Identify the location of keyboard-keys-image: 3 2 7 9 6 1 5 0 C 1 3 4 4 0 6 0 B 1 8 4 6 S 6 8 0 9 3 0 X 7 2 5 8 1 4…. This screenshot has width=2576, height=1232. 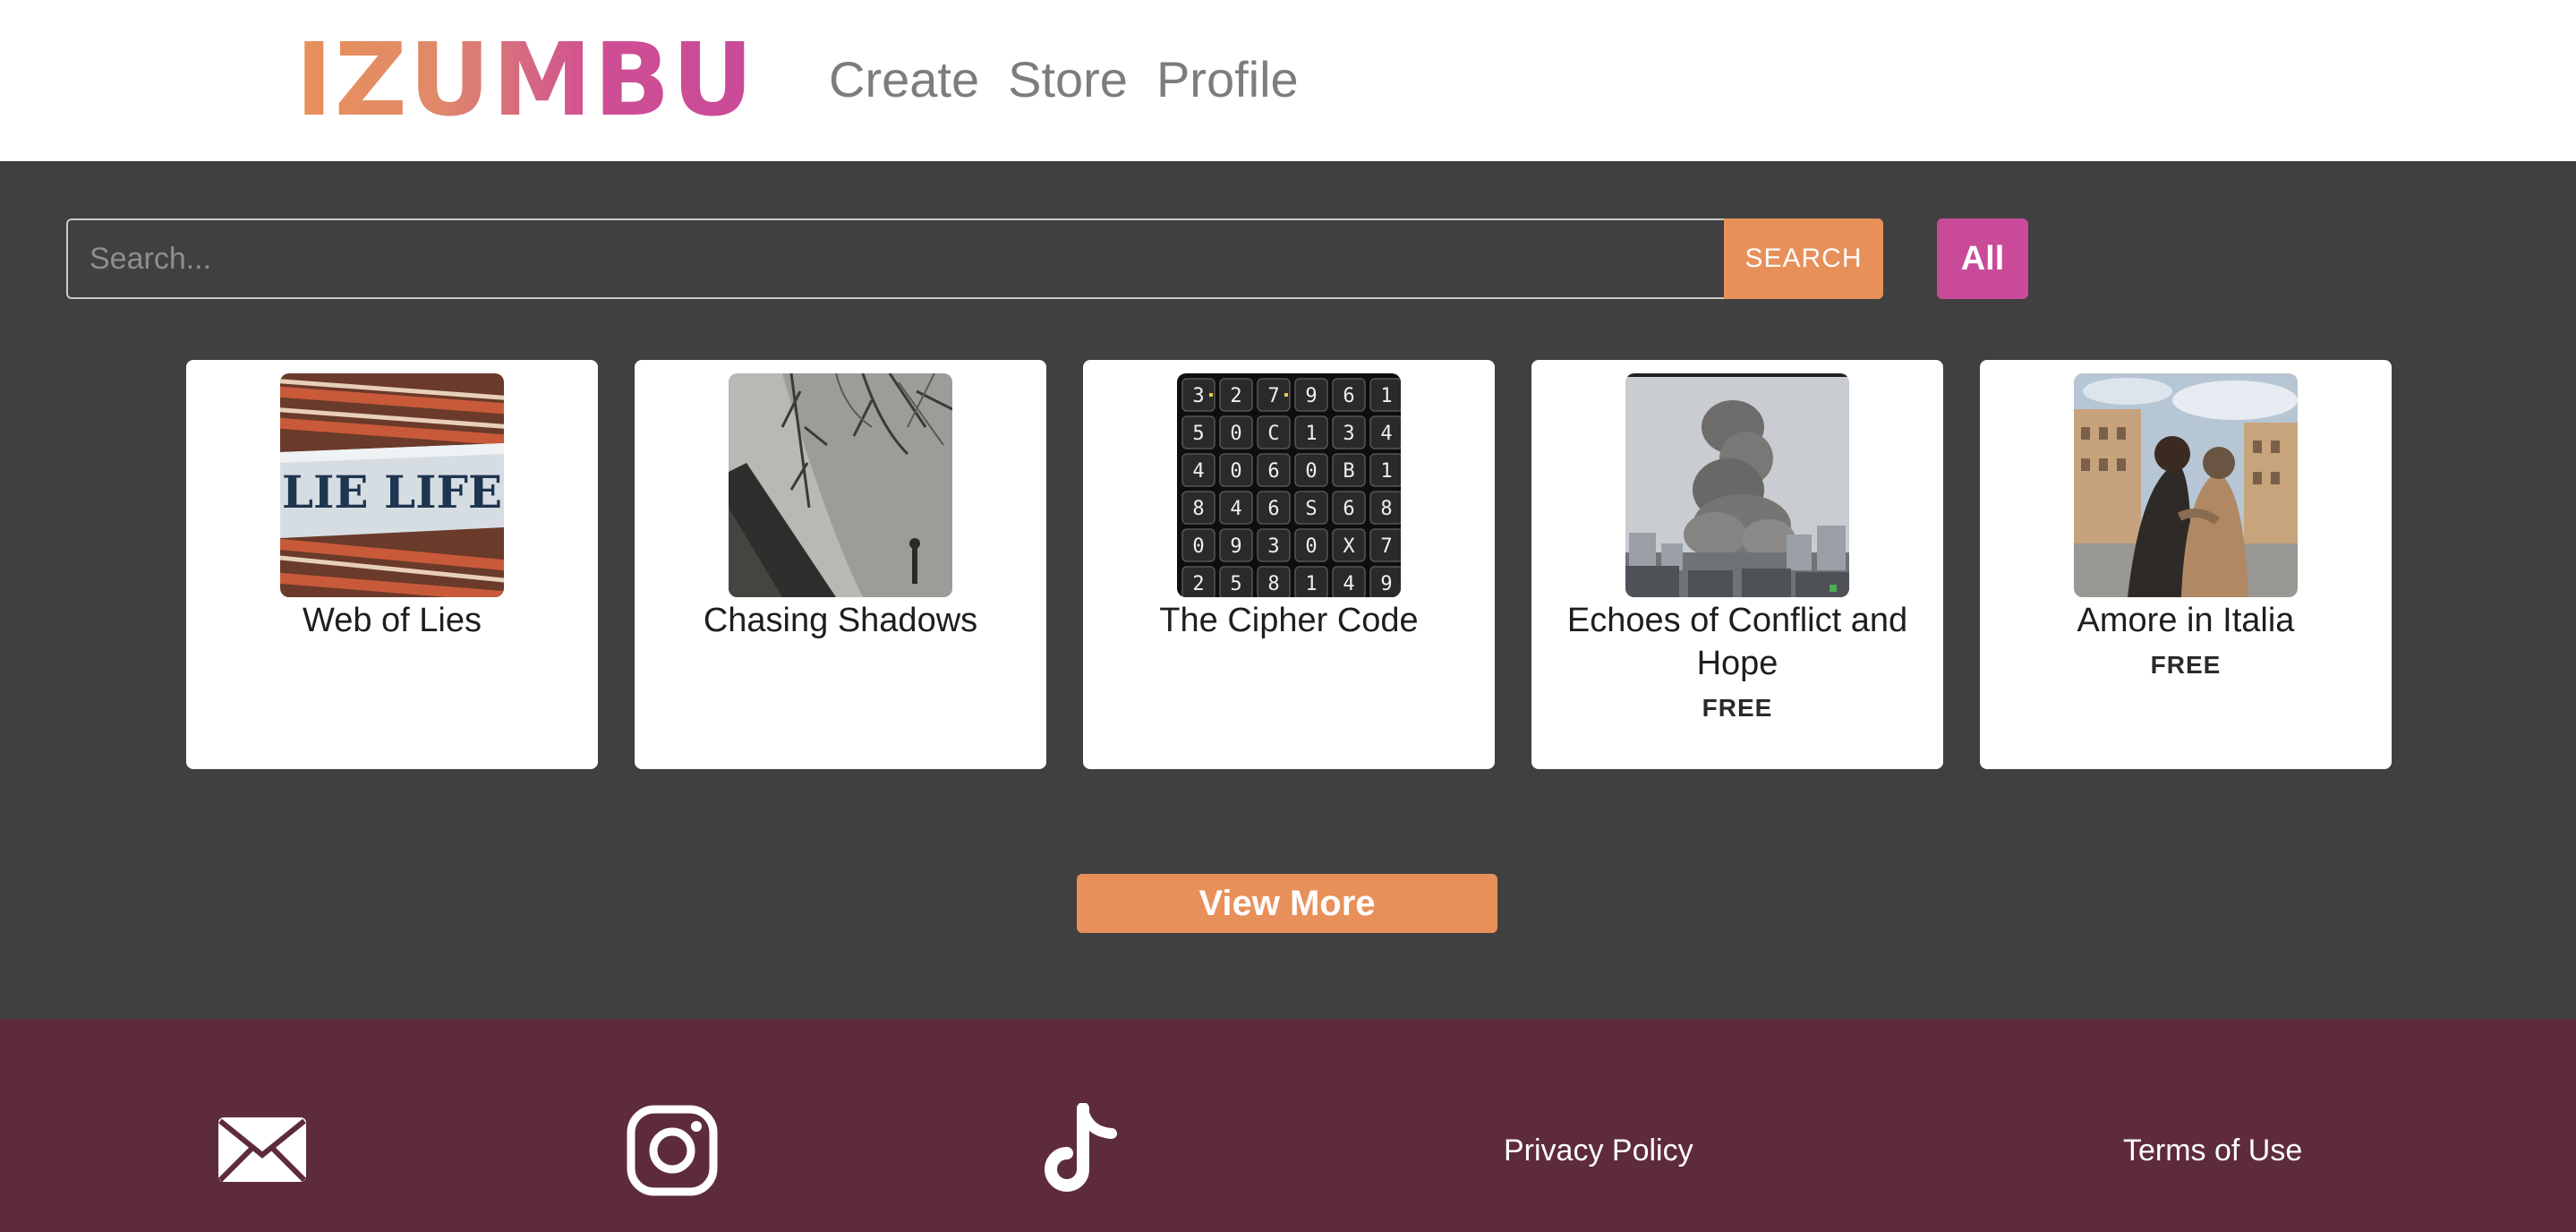
(1289, 485).